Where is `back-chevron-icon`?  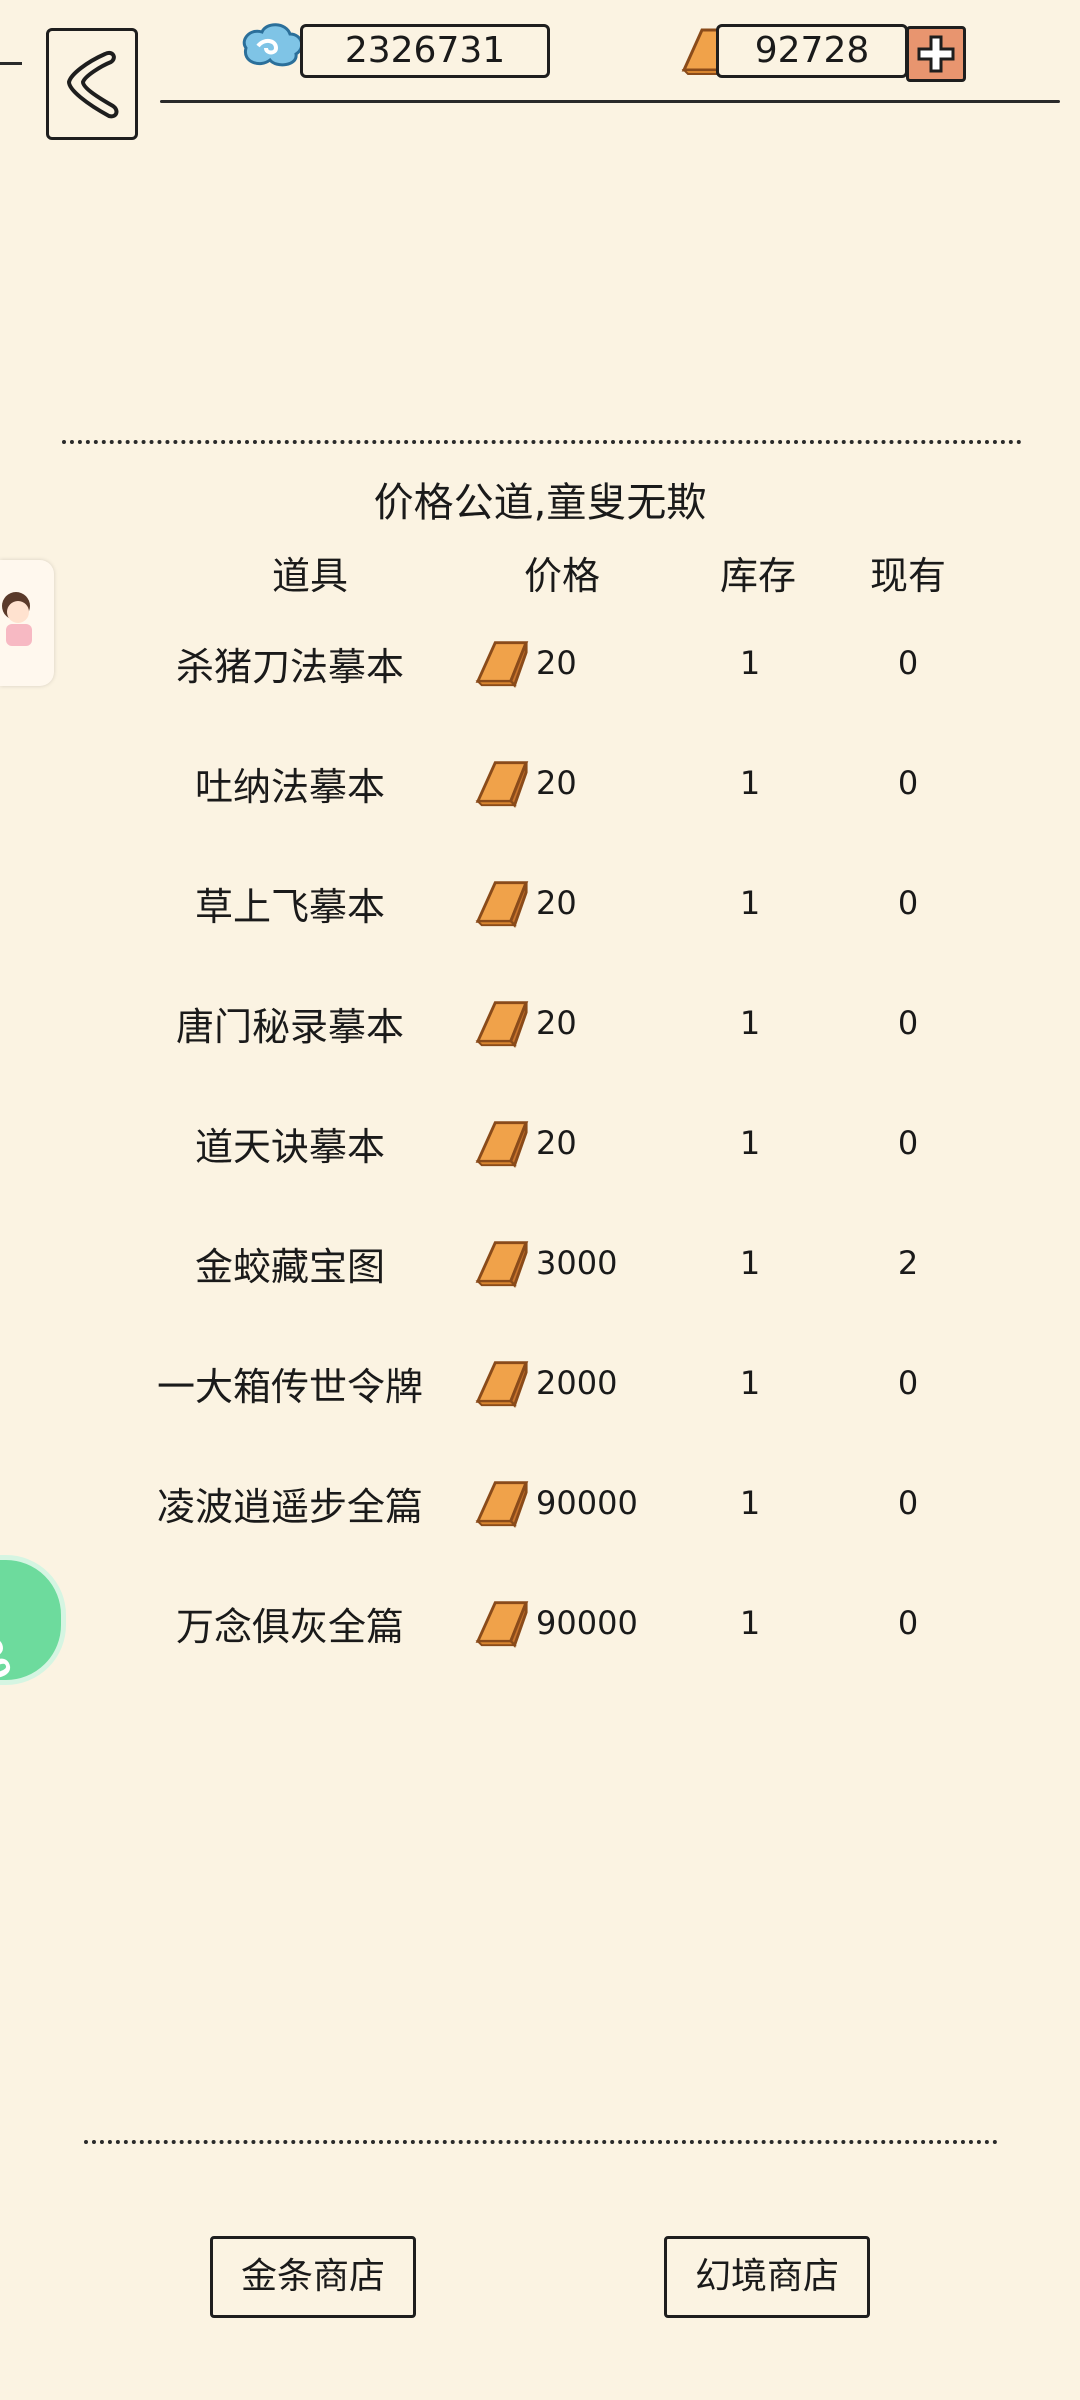
back-chevron-icon is located at coordinates (92, 85).